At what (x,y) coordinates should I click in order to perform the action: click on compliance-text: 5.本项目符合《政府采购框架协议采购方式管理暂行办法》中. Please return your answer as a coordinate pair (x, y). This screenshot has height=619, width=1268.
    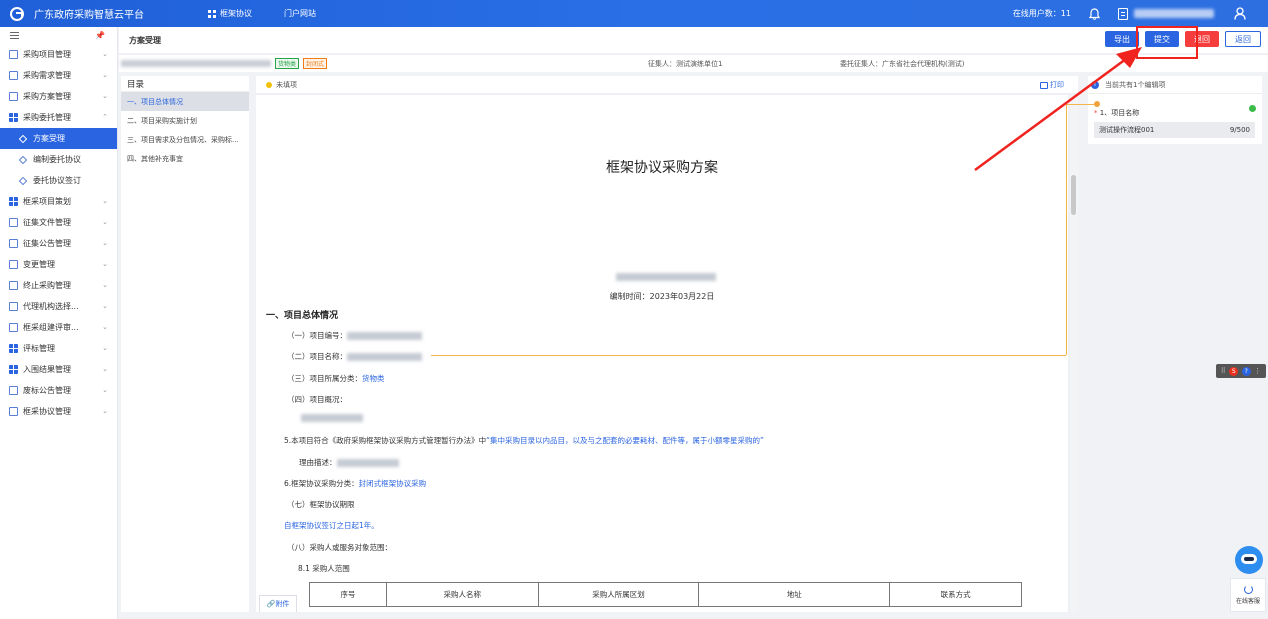
    Looking at the image, I should click on (385, 440).